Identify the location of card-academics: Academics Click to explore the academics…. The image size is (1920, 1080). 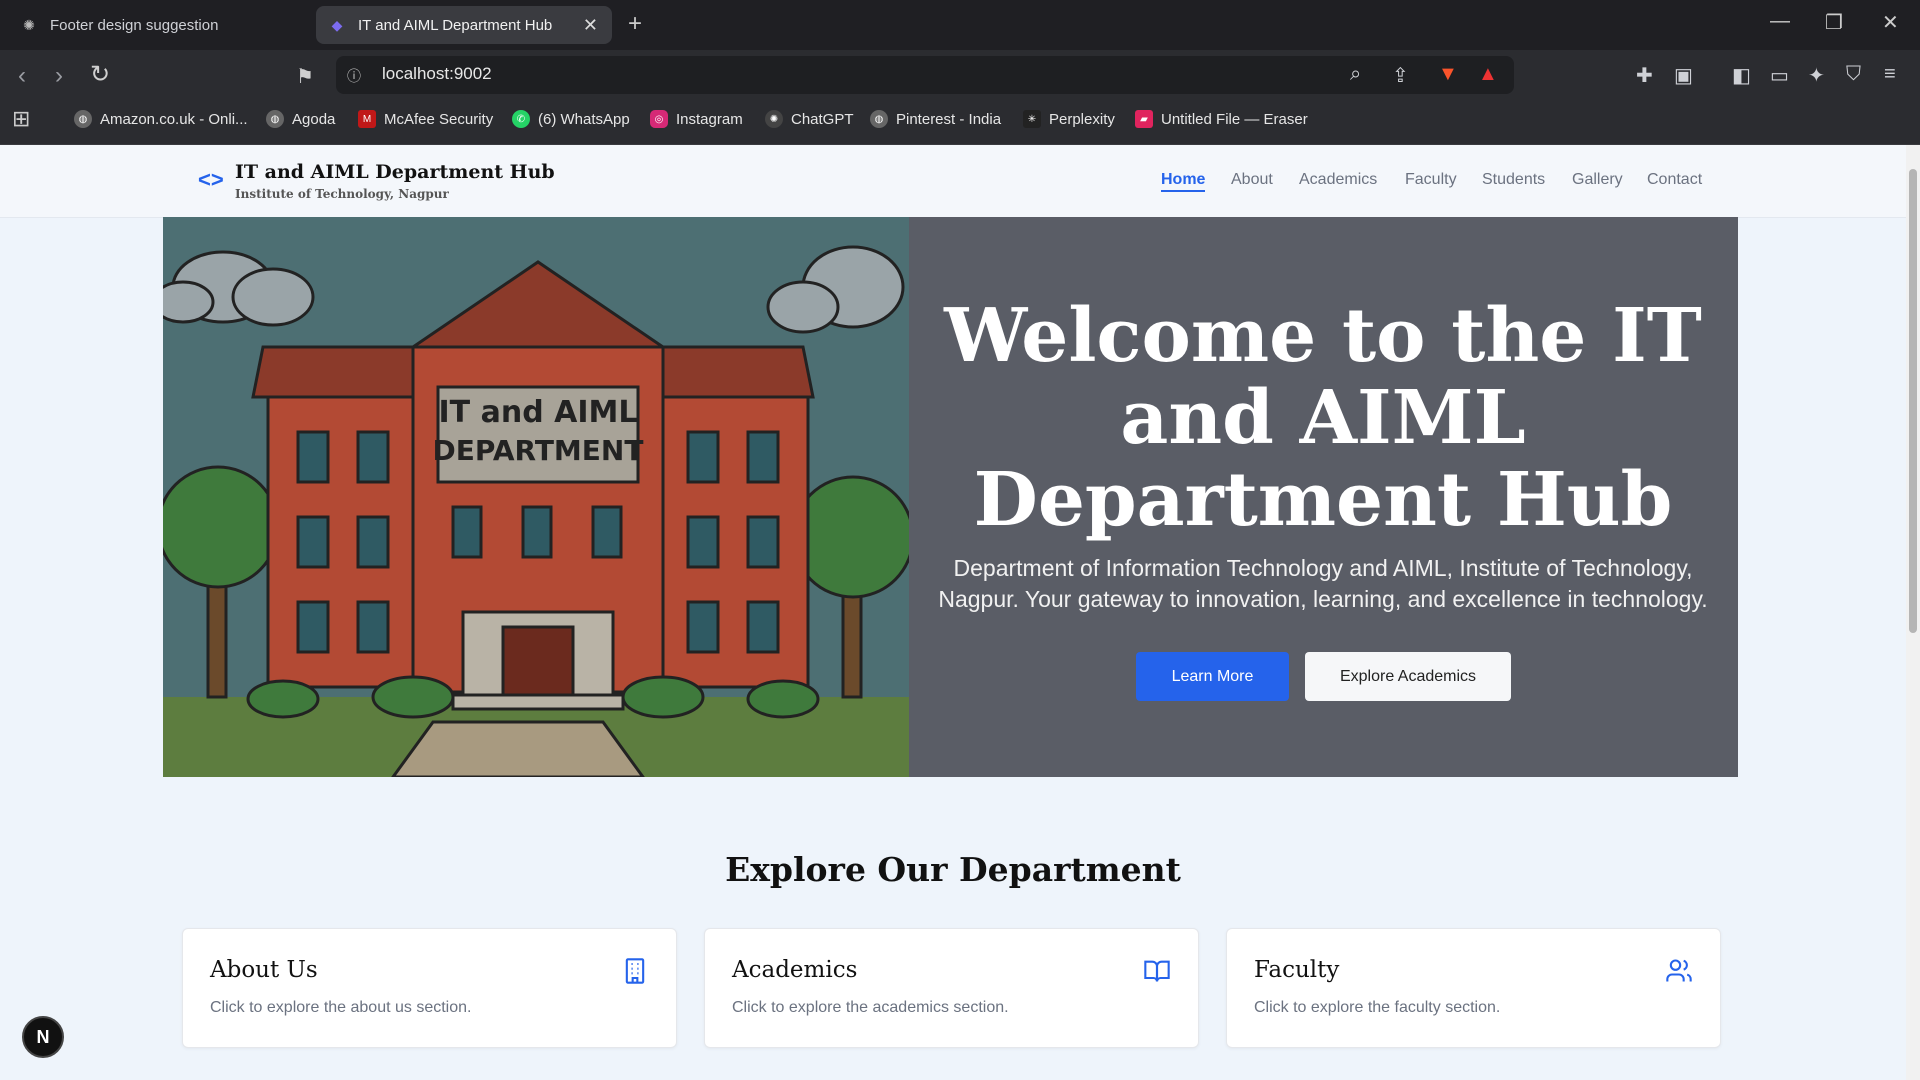
(951, 988).